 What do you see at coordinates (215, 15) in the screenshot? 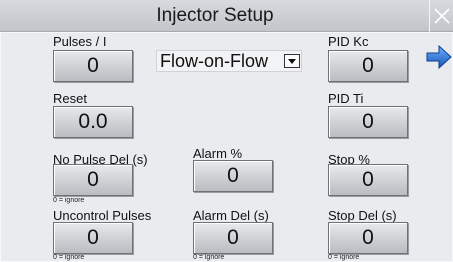
I see `page-title: Injector Setup` at bounding box center [215, 15].